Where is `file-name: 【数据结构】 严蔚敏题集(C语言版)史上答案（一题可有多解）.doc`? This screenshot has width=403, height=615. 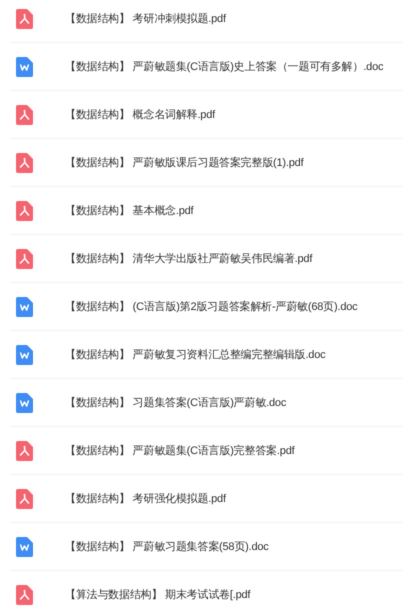 file-name: 【数据结构】 严蔚敏题集(C语言版)史上答案（一题可有多解）.doc is located at coordinates (224, 66).